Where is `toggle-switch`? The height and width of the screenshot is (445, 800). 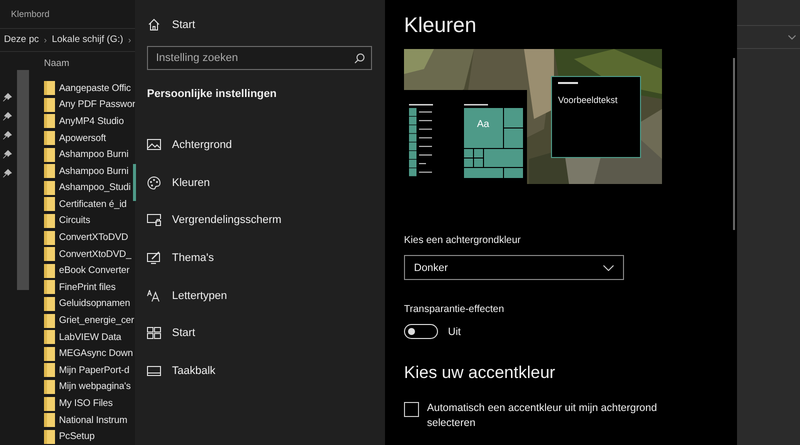 toggle-switch is located at coordinates (421, 331).